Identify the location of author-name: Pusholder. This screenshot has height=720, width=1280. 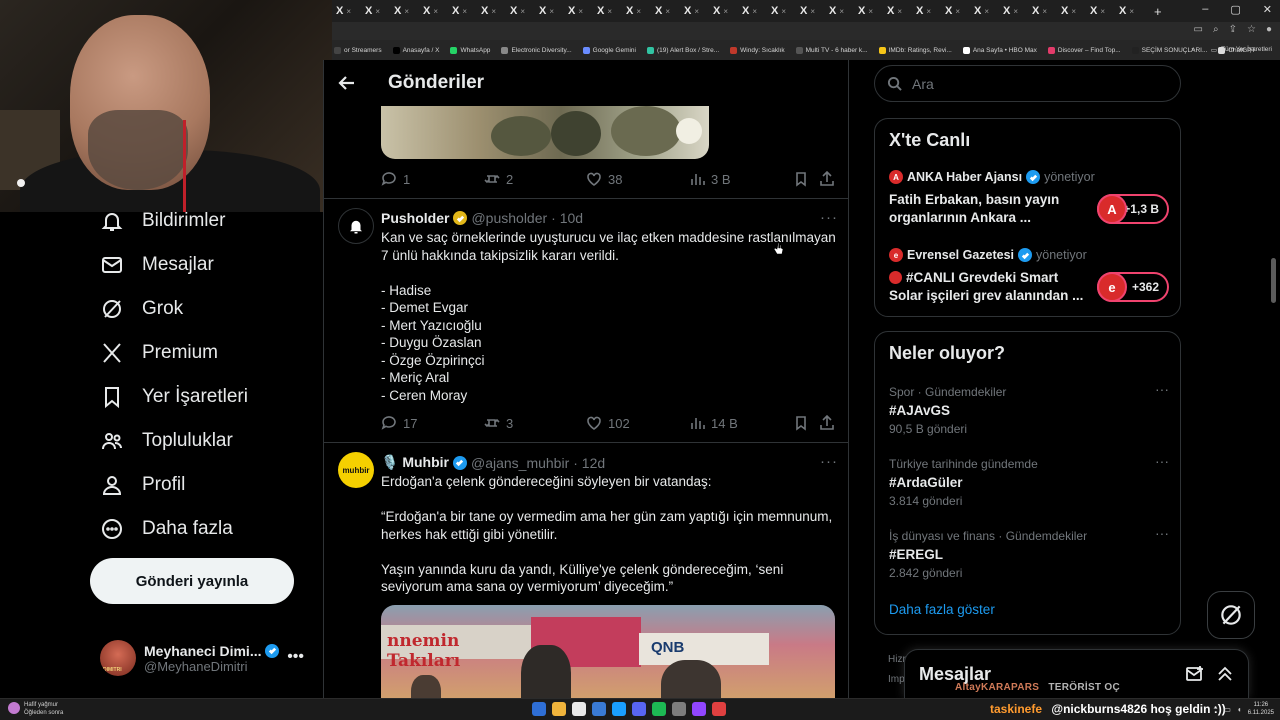
(415, 218).